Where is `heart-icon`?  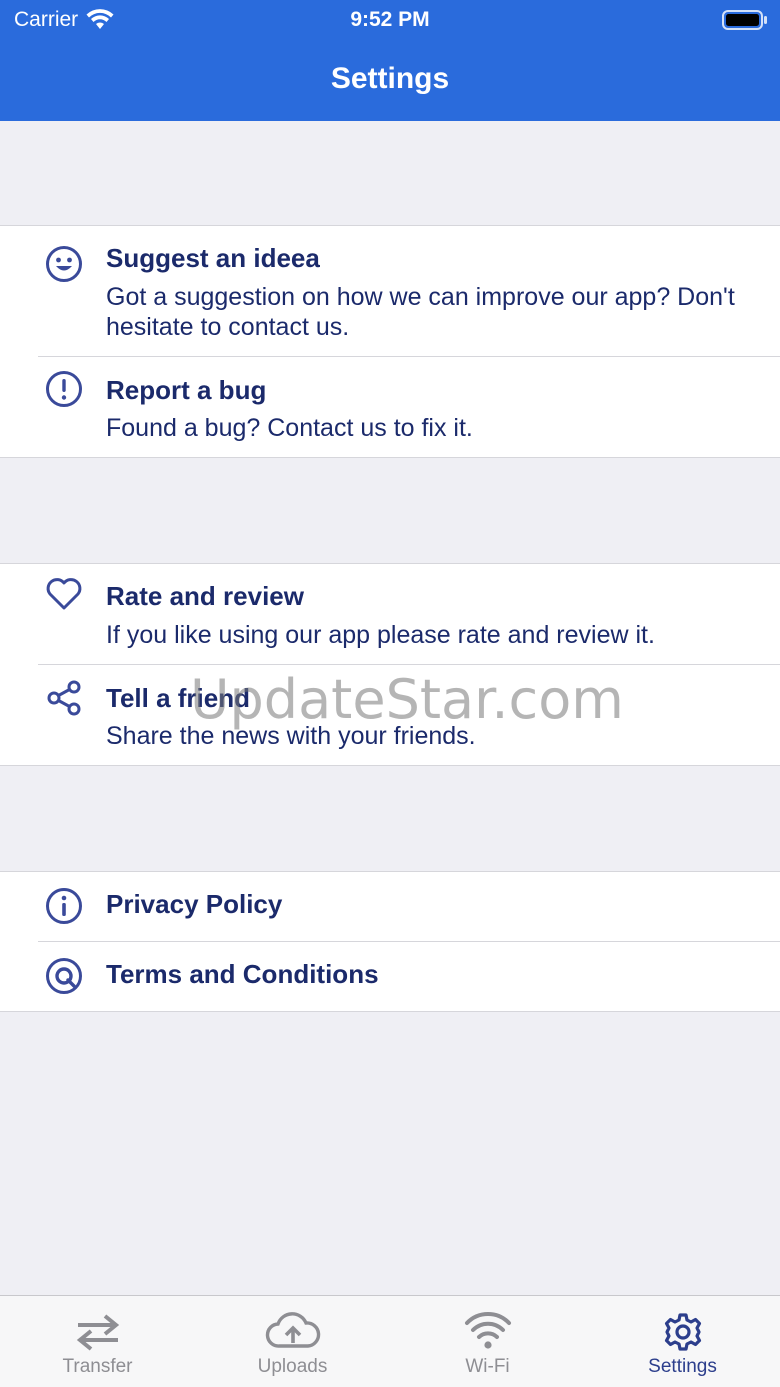
heart-icon is located at coordinates (64, 594).